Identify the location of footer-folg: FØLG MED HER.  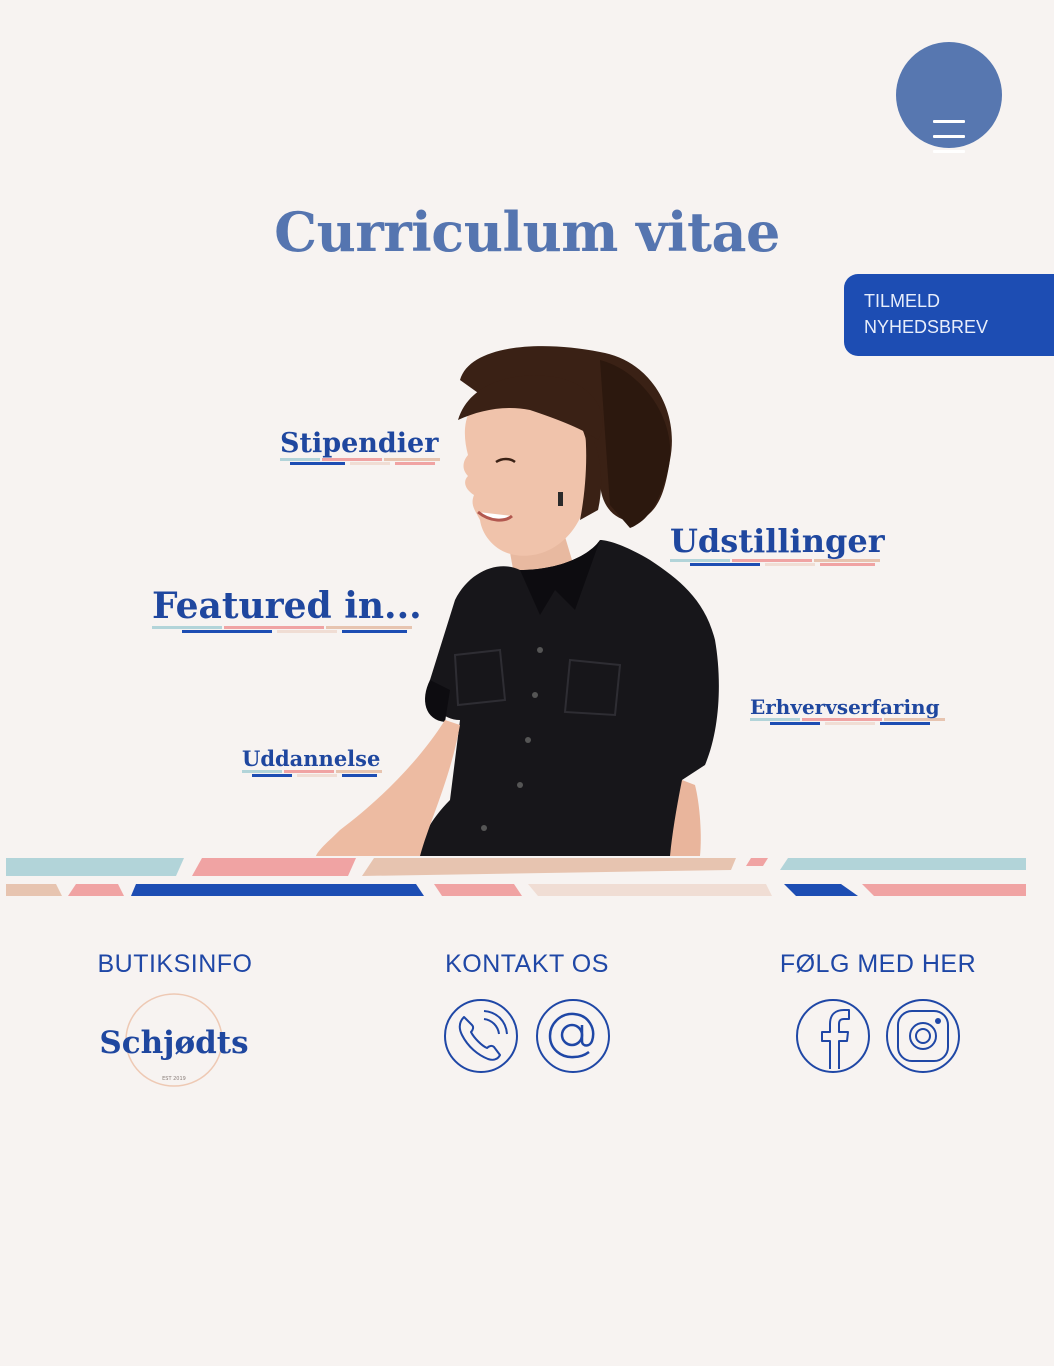
(878, 964).